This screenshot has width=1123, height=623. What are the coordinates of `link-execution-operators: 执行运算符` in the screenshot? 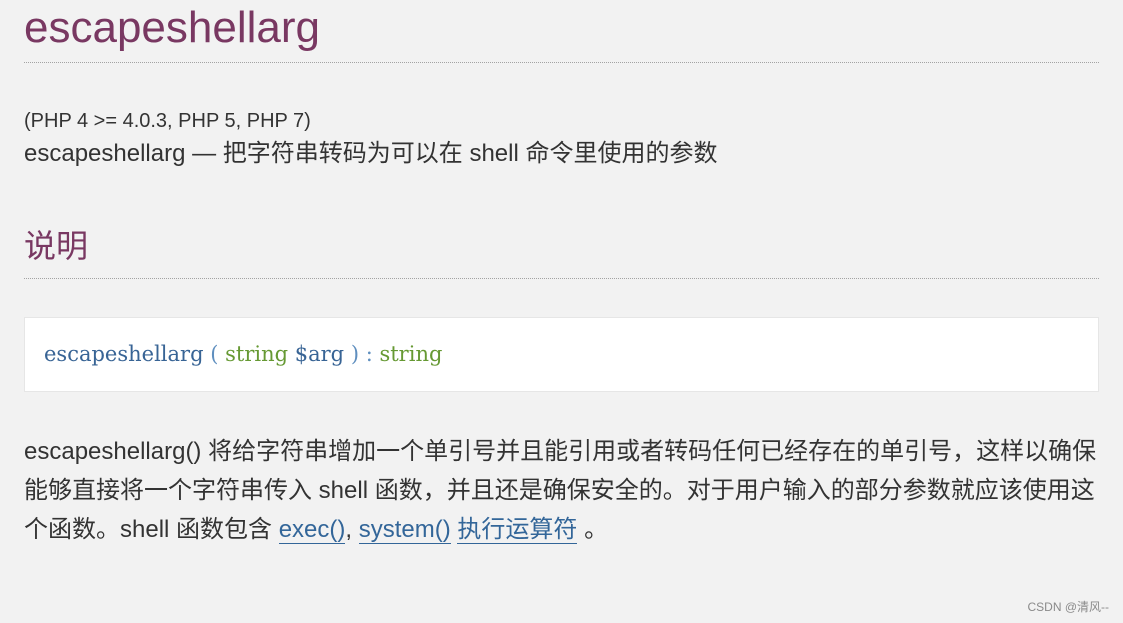 It's located at (517, 530).